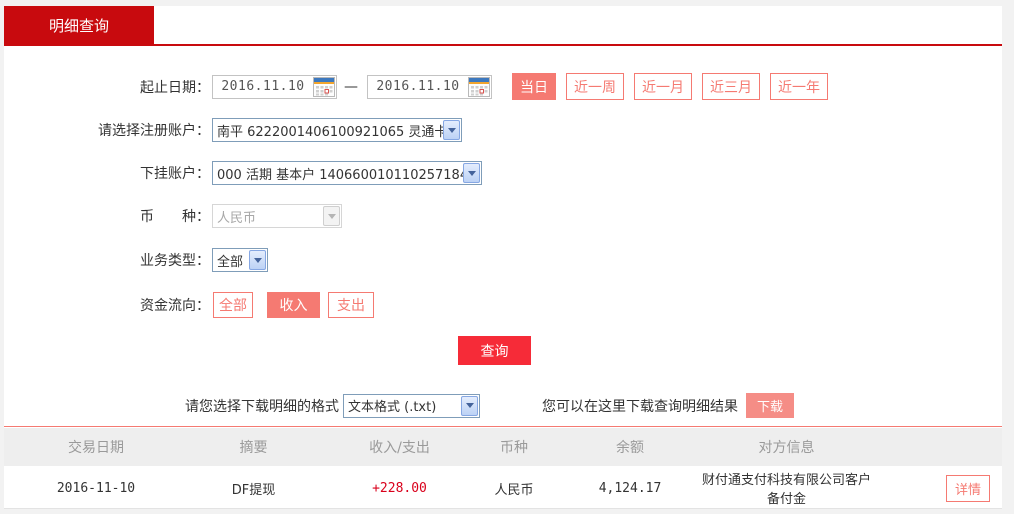  Describe the element at coordinates (330, 132) in the screenshot. I see `register-account-value: 南平 6222001406100921065 灵通卡` at that location.